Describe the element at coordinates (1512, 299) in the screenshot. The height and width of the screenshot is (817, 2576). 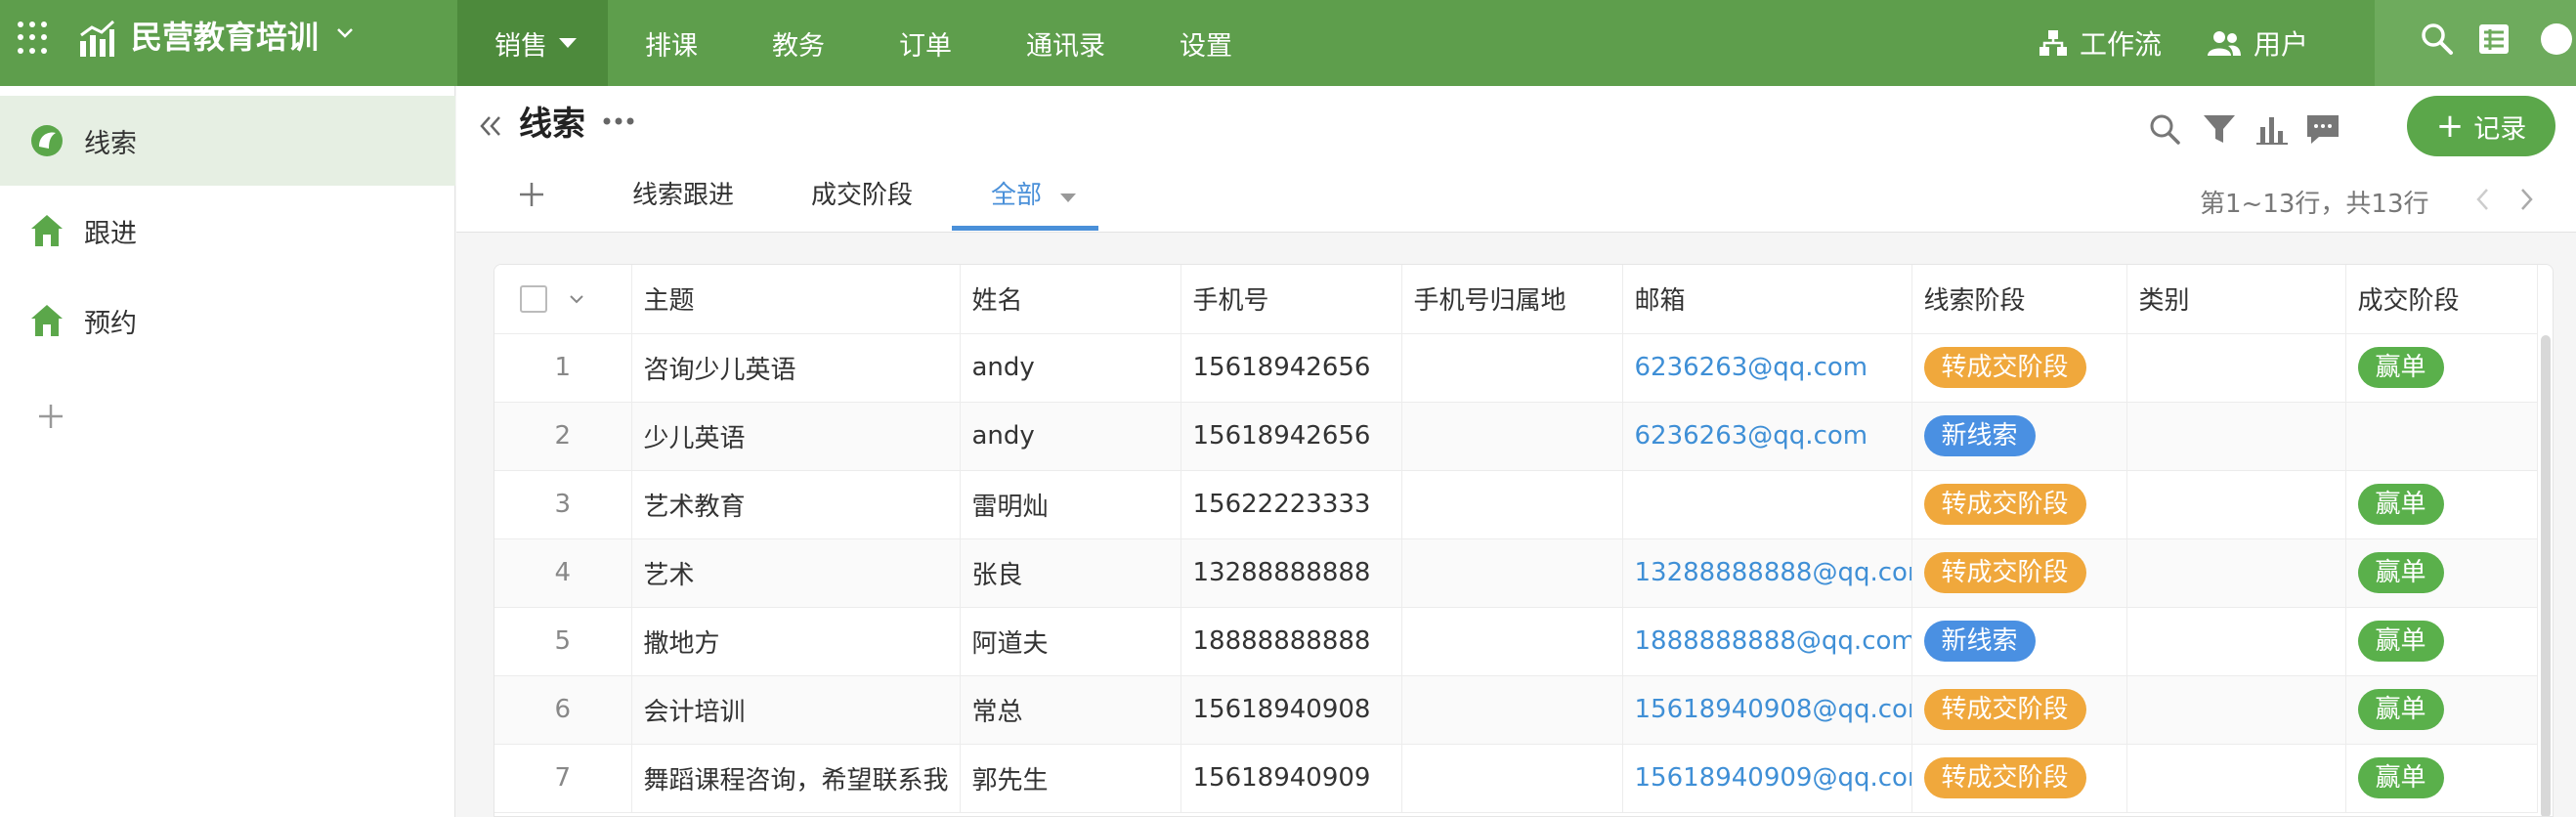
I see `column-header-phone-region: 手机号归属地` at that location.